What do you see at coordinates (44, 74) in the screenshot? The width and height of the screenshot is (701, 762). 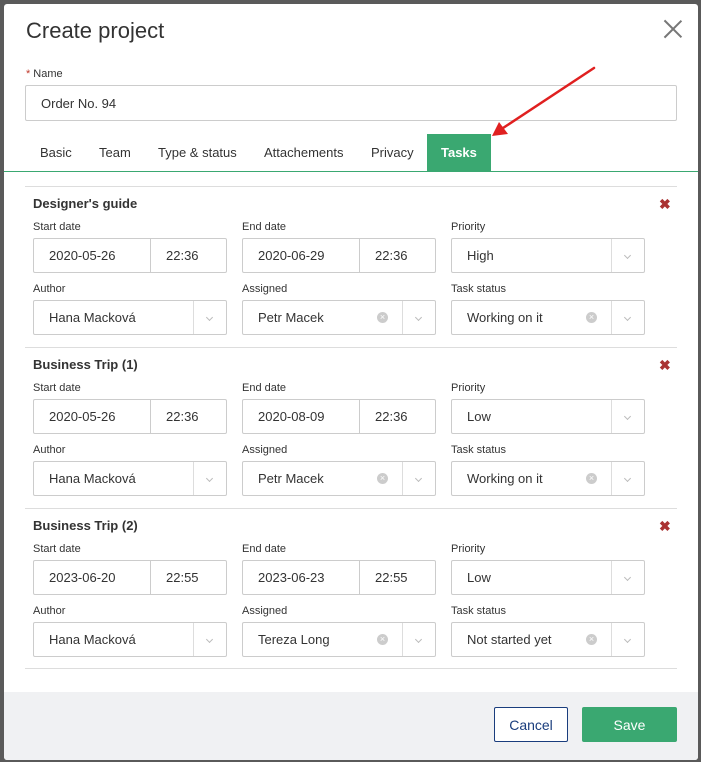 I see `name-label: * Name` at bounding box center [44, 74].